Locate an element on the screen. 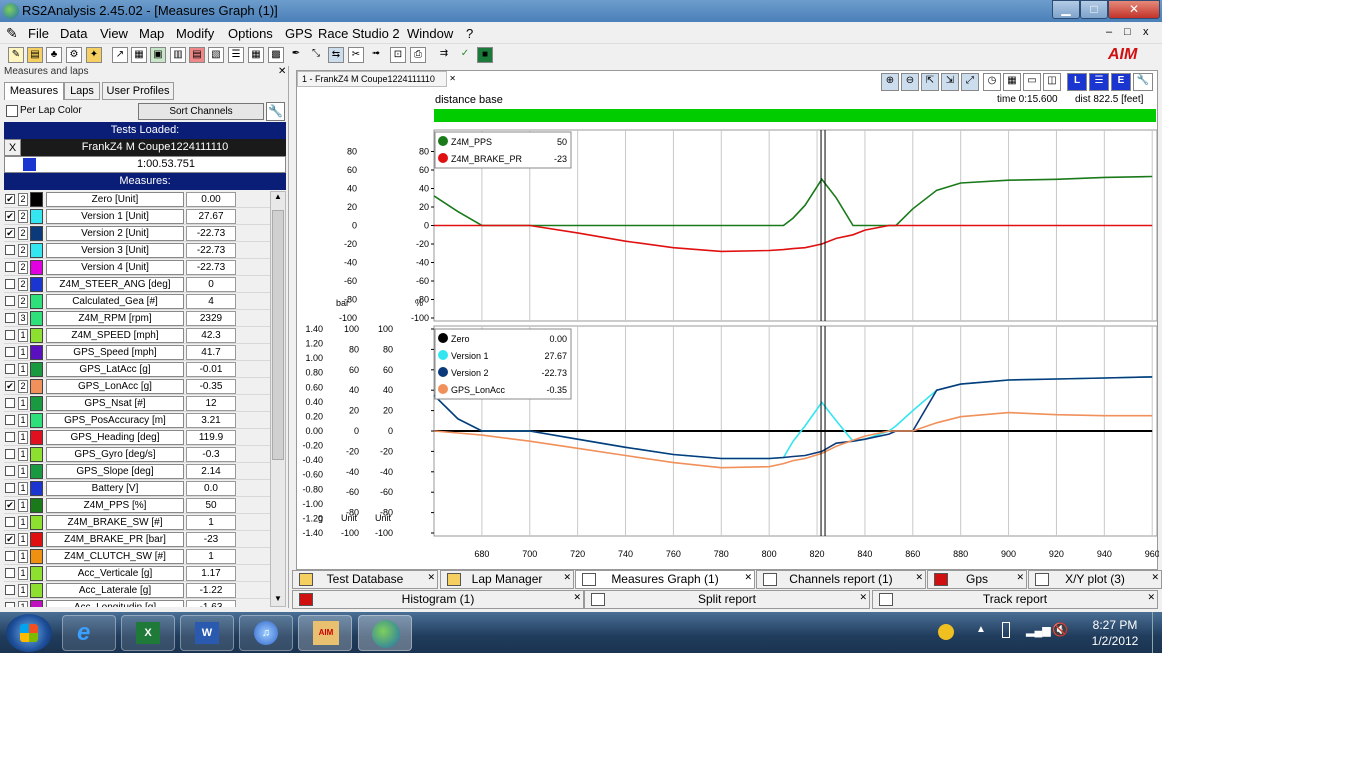 The image size is (1366, 768). measure-row: 1 GPS_LatAcc [g] -0.01 is located at coordinates (137, 369).